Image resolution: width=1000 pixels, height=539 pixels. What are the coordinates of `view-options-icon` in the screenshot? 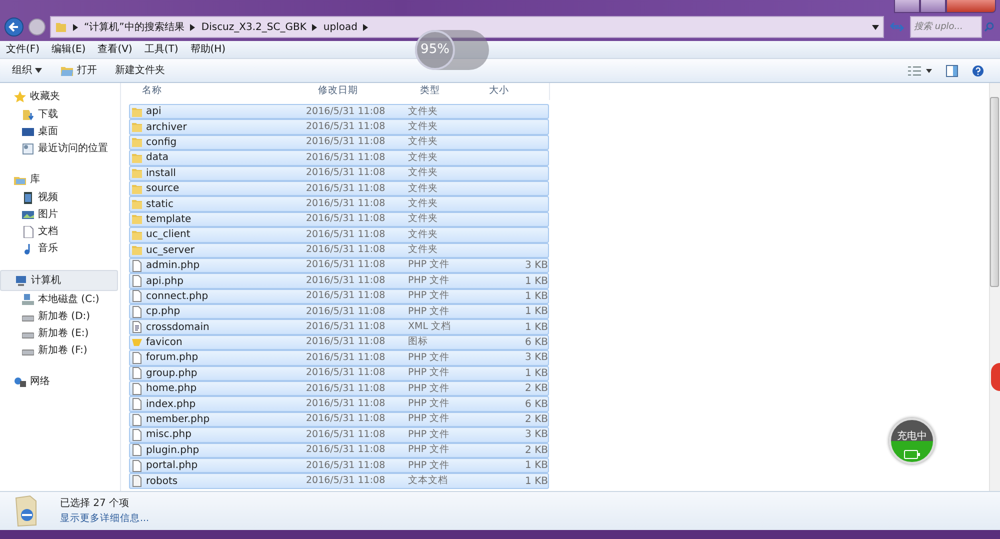 It's located at (920, 71).